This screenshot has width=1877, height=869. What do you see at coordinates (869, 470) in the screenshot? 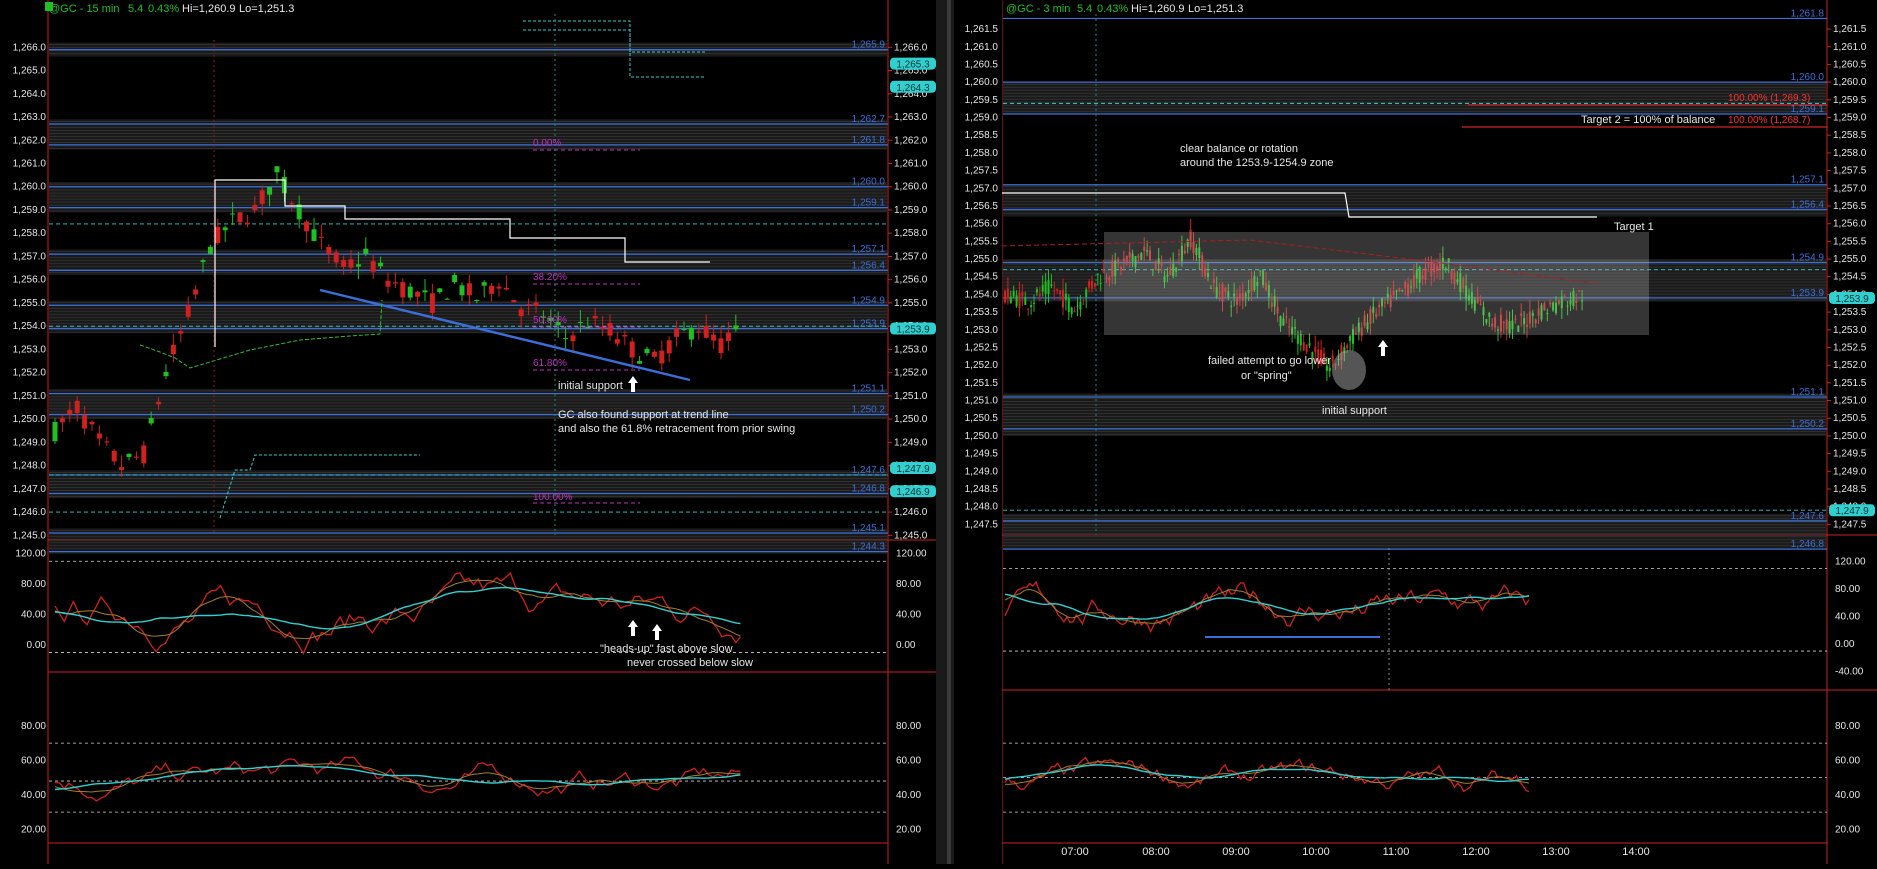
I see `left-panel-level-label: 1,247.6` at bounding box center [869, 470].